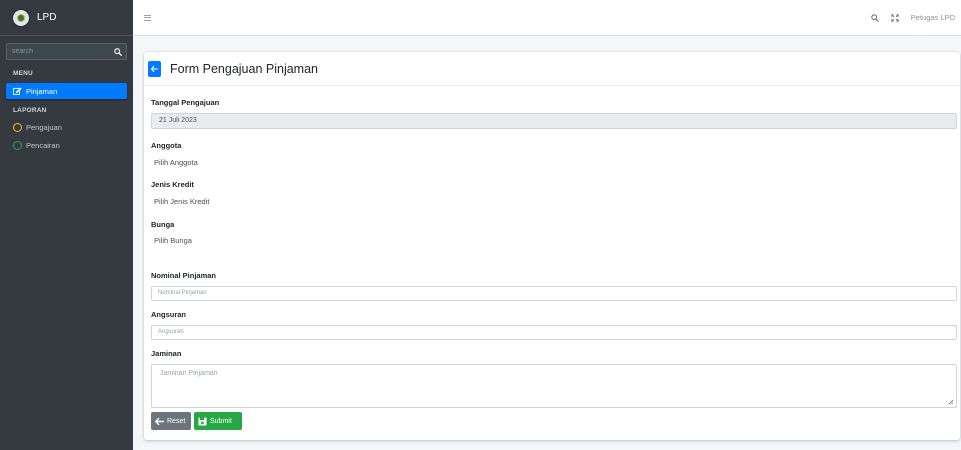 The width and height of the screenshot is (961, 450). What do you see at coordinates (547, 18) in the screenshot?
I see `top-navbar: Petugas LPD` at bounding box center [547, 18].